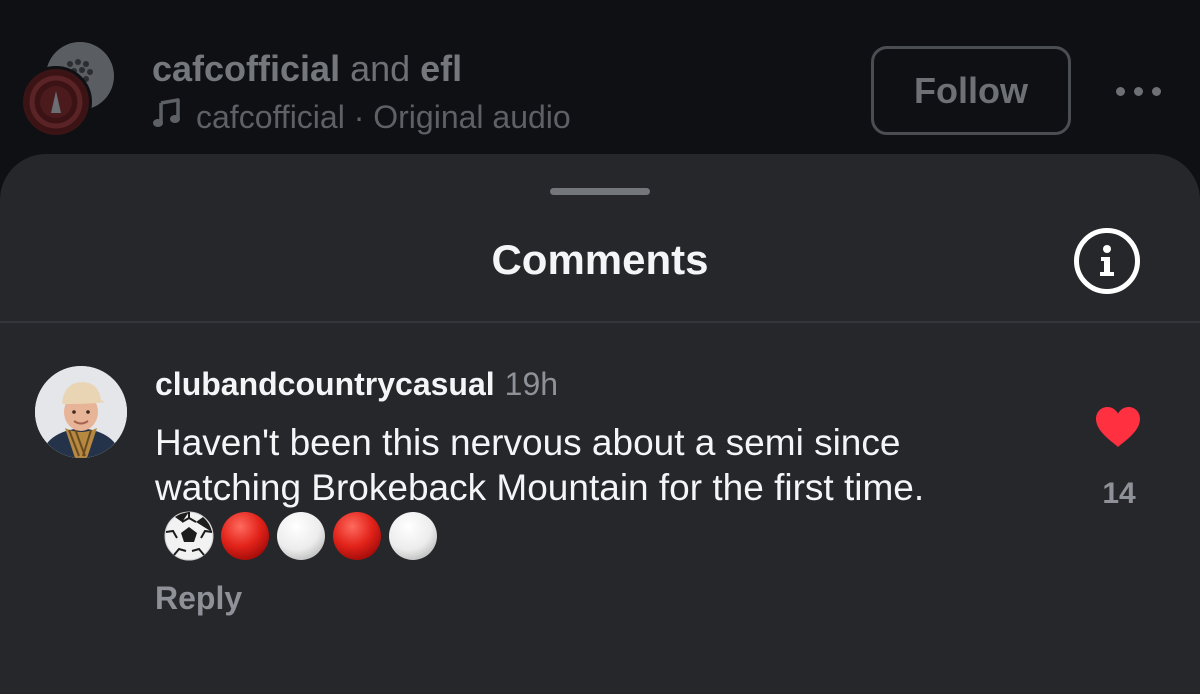 This screenshot has width=1200, height=694. I want to click on like-count: 14, so click(1119, 493).